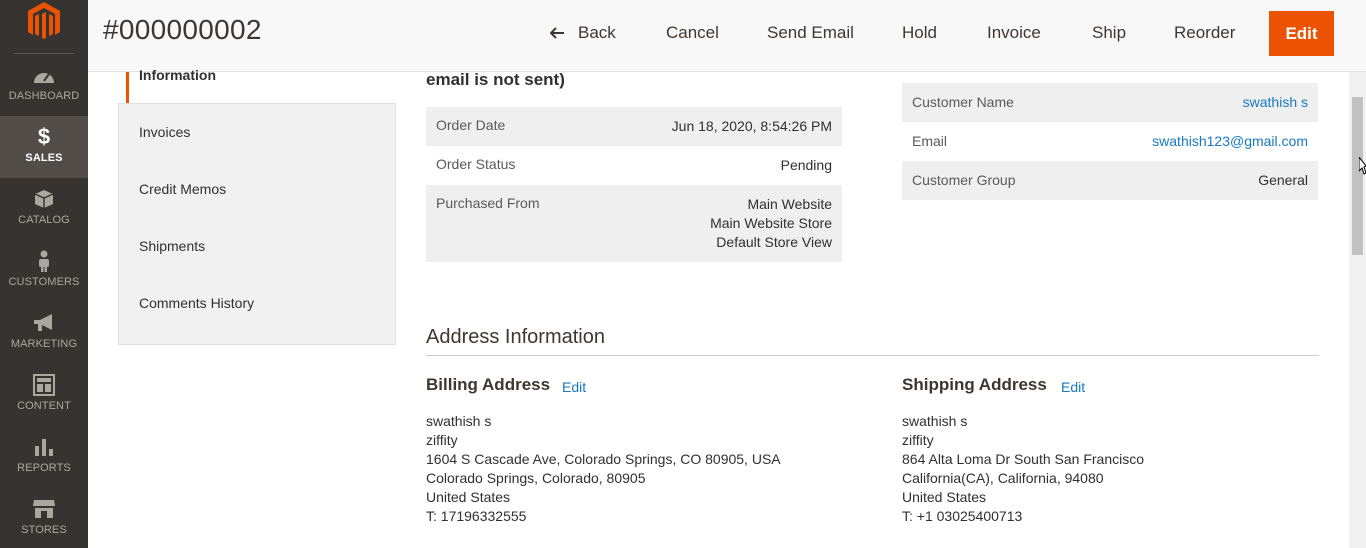 The width and height of the screenshot is (1366, 548). Describe the element at coordinates (872, 355) in the screenshot. I see `section-divider` at that location.